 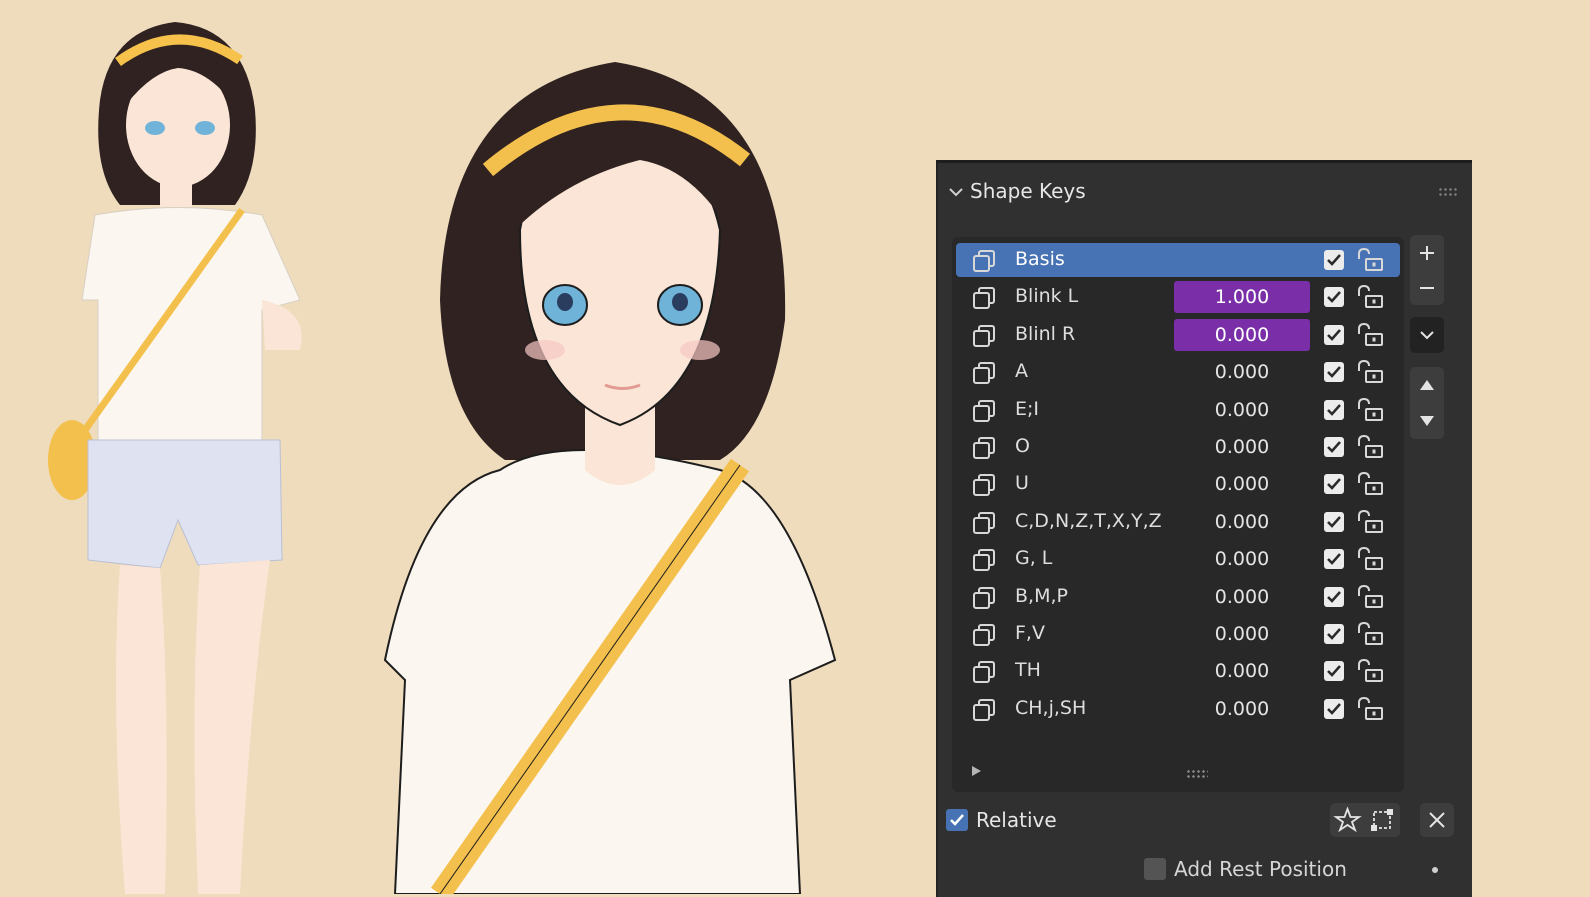 I want to click on star-icon, so click(x=1347, y=819).